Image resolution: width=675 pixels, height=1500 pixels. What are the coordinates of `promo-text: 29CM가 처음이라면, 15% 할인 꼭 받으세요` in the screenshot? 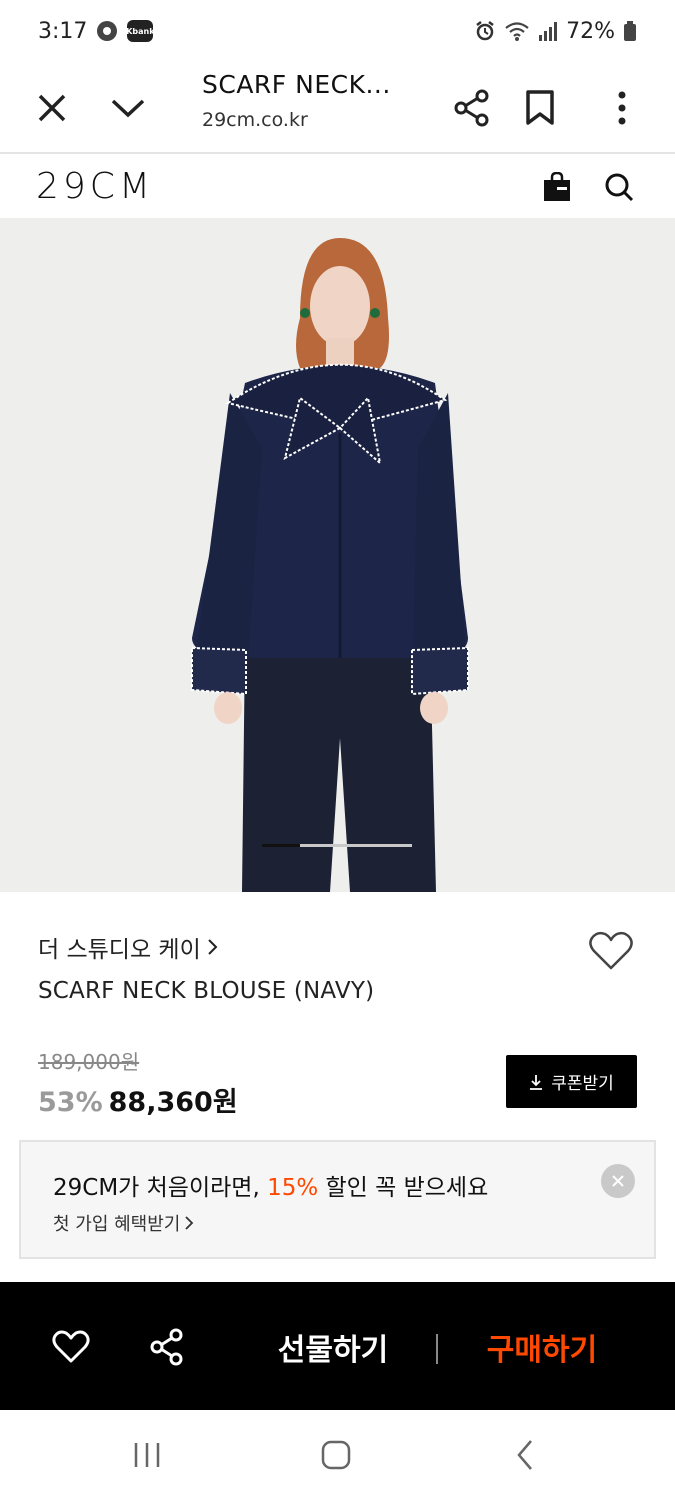 It's located at (270, 1185).